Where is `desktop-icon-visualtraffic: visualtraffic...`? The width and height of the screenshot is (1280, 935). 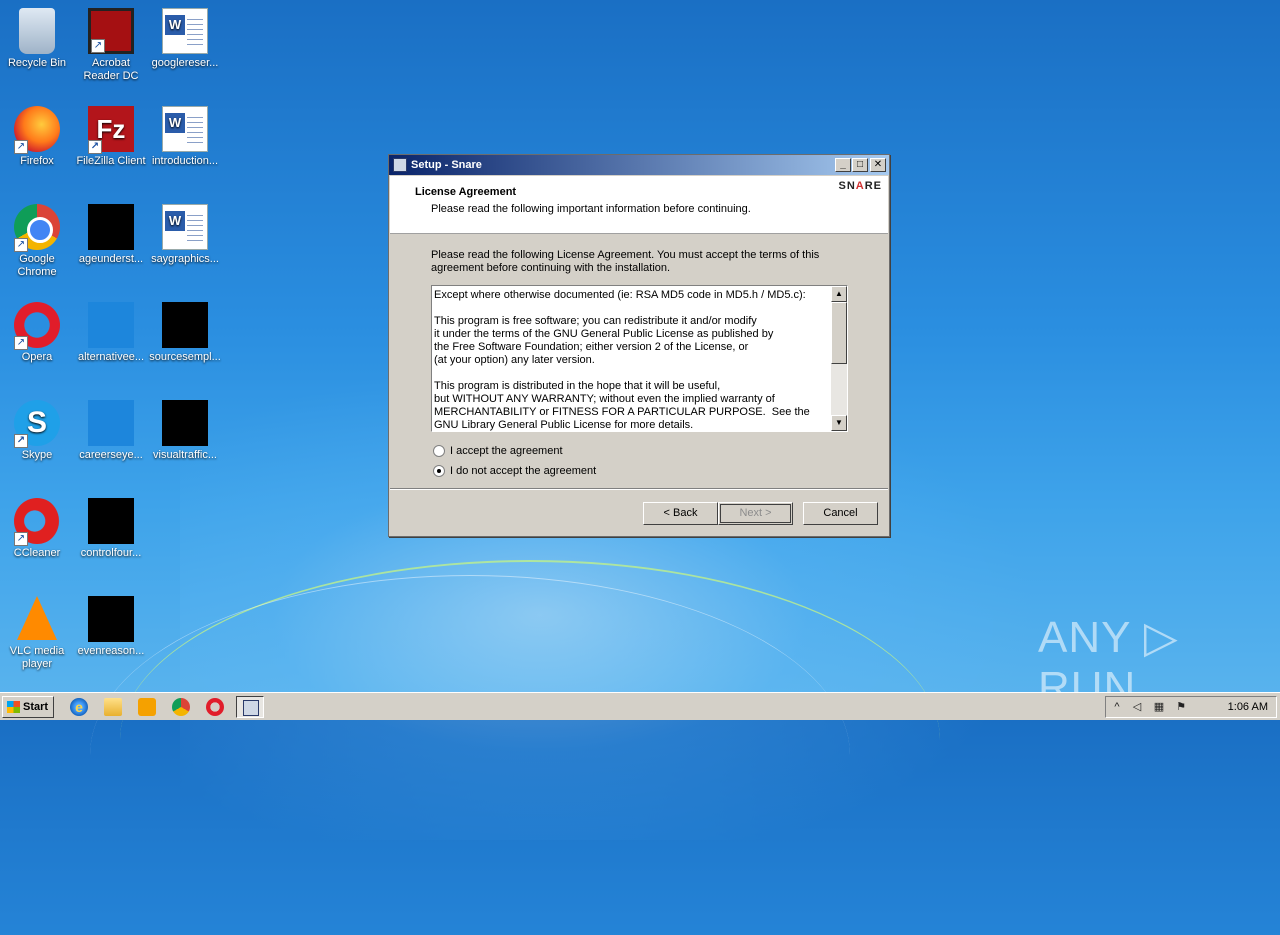 desktop-icon-visualtraffic: visualtraffic... is located at coordinates (185, 431).